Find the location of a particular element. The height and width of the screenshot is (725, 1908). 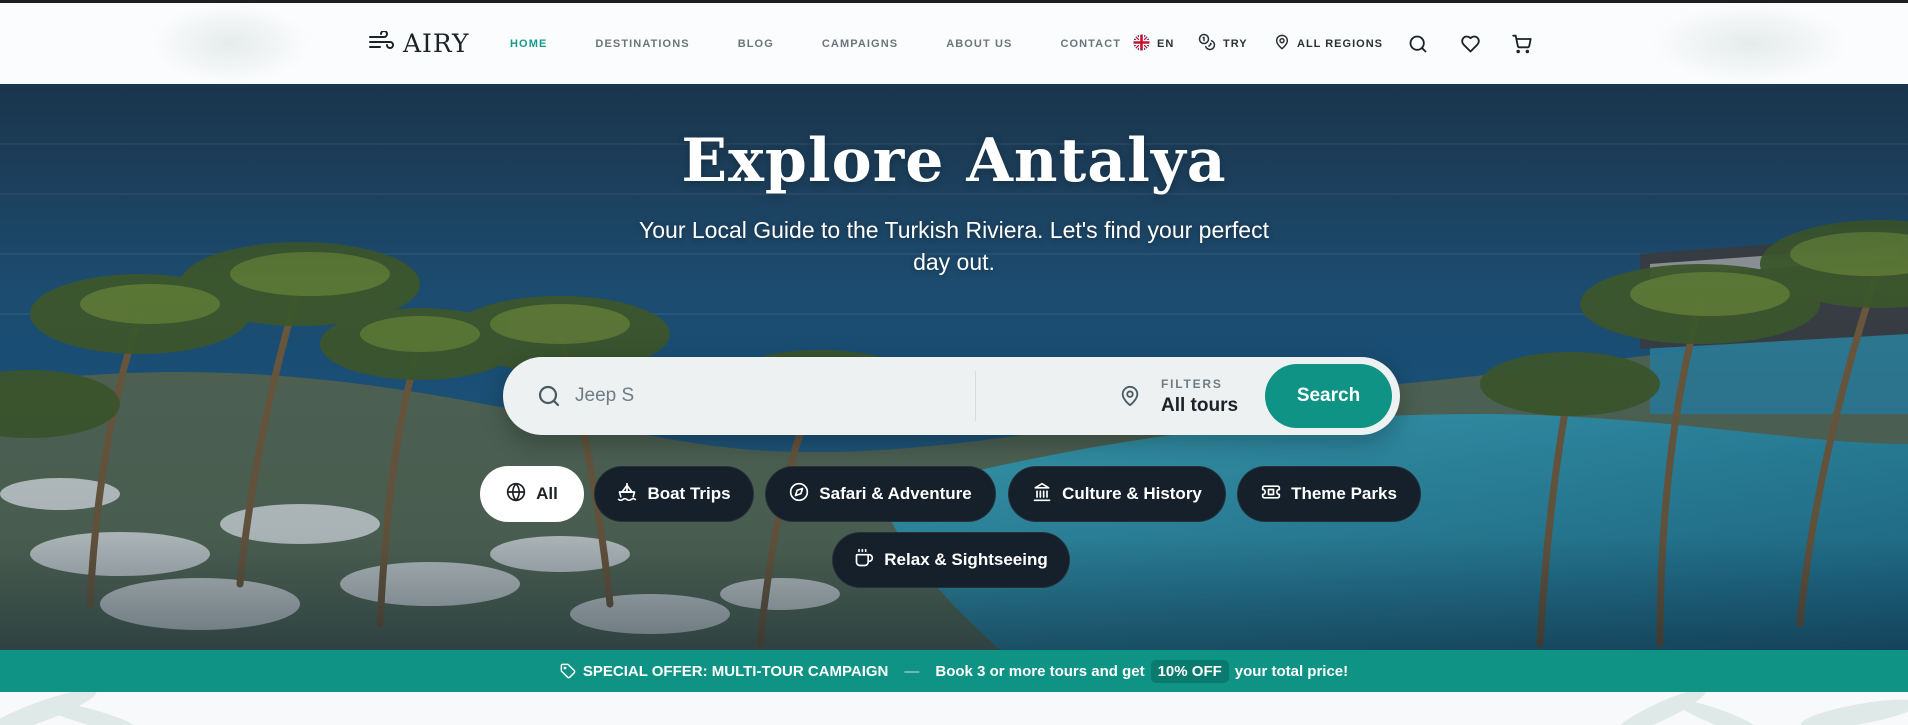

search-bar: FILTERS All tours Search is located at coordinates (951, 396).